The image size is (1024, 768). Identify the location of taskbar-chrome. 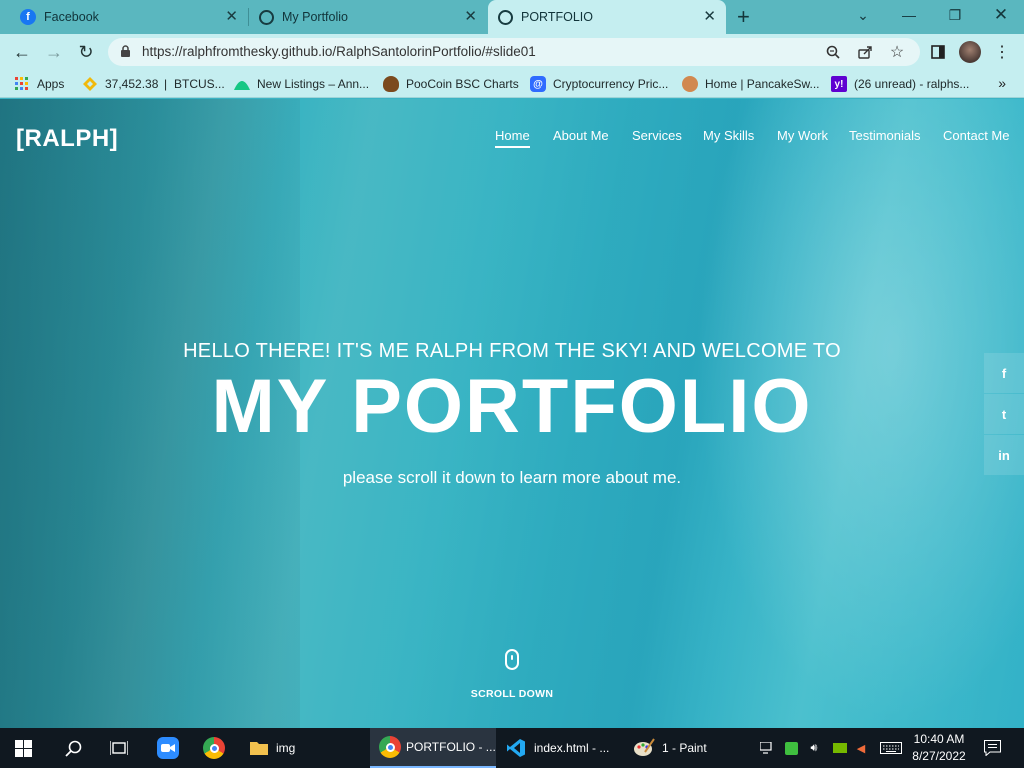
(214, 748).